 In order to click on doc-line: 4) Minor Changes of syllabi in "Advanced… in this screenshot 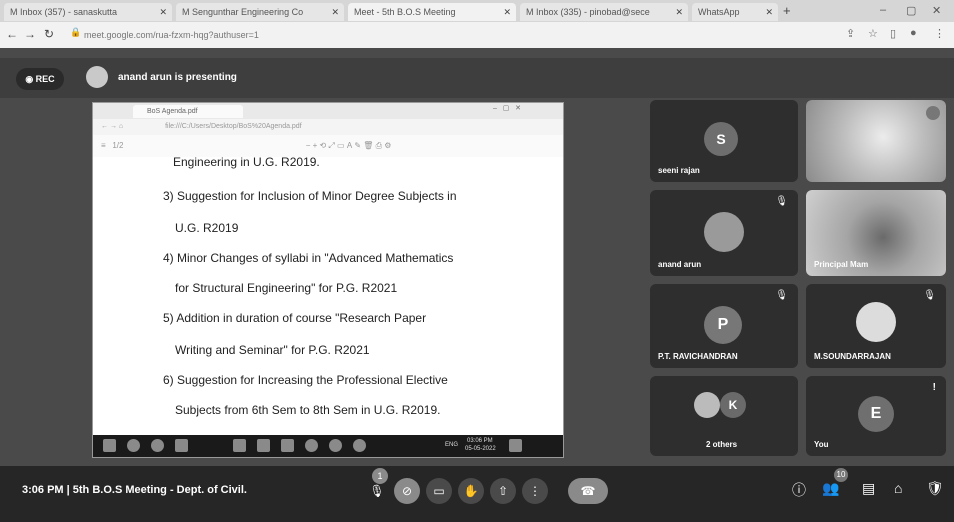, I will do `click(308, 258)`.